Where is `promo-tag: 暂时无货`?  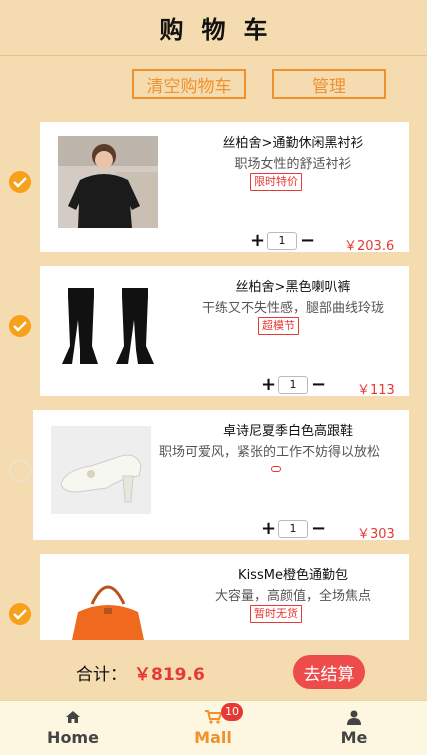 promo-tag: 暂时无货 is located at coordinates (276, 614).